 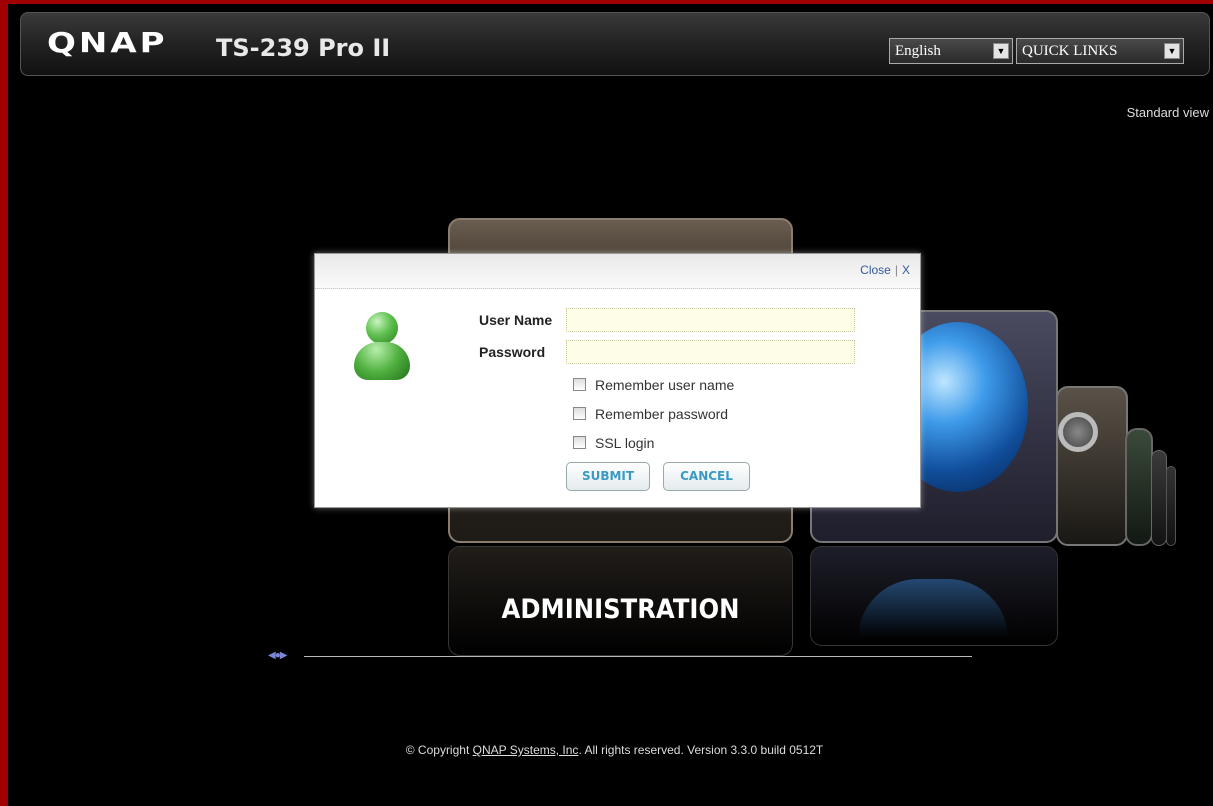 I want to click on carousel-title: ADMINISTRATION, so click(x=620, y=609).